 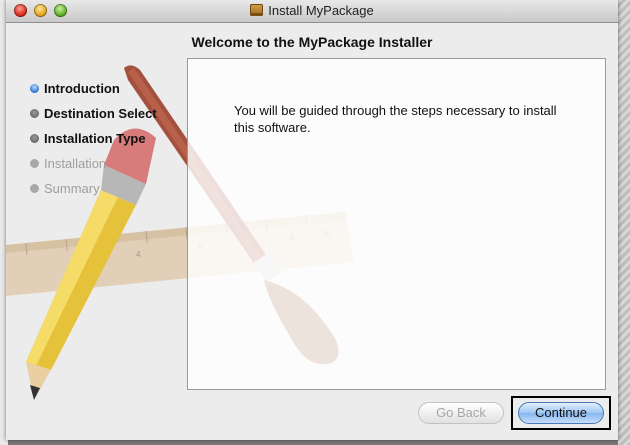 I want to click on step-introduction: Introduction, so click(x=92, y=92).